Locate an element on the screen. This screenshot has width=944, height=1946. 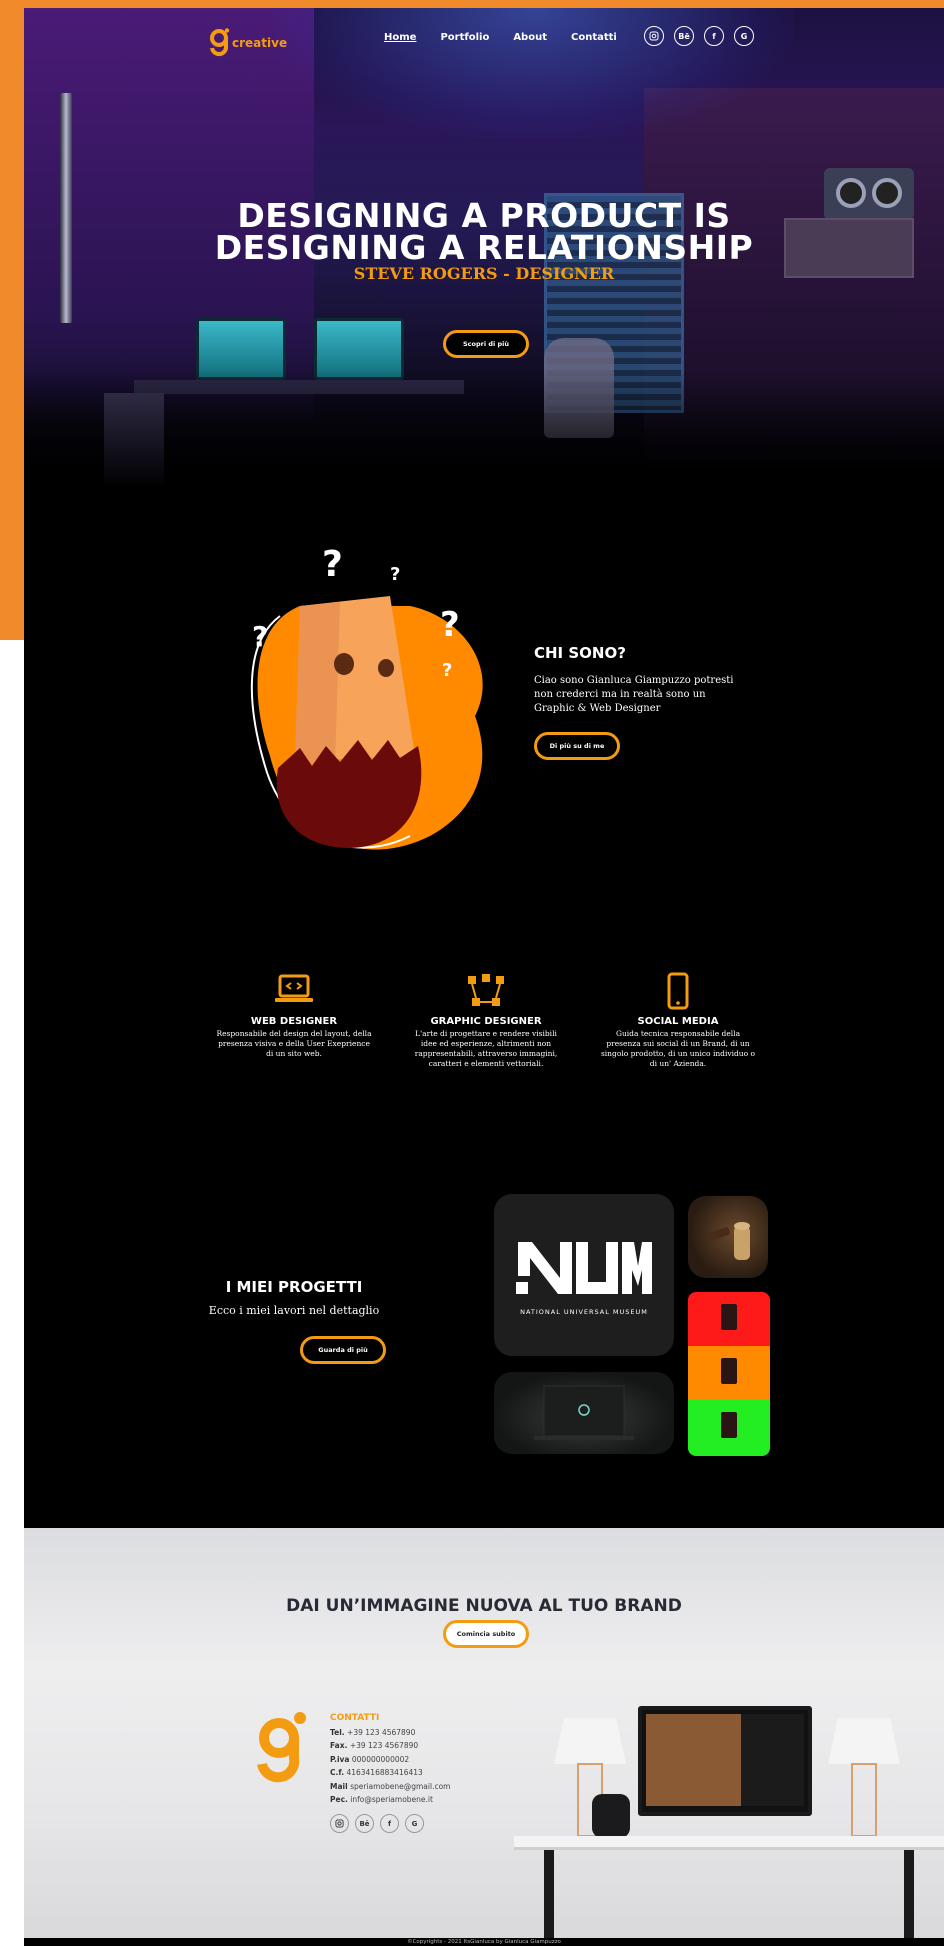
num-logo-image is located at coordinates (584, 1268).